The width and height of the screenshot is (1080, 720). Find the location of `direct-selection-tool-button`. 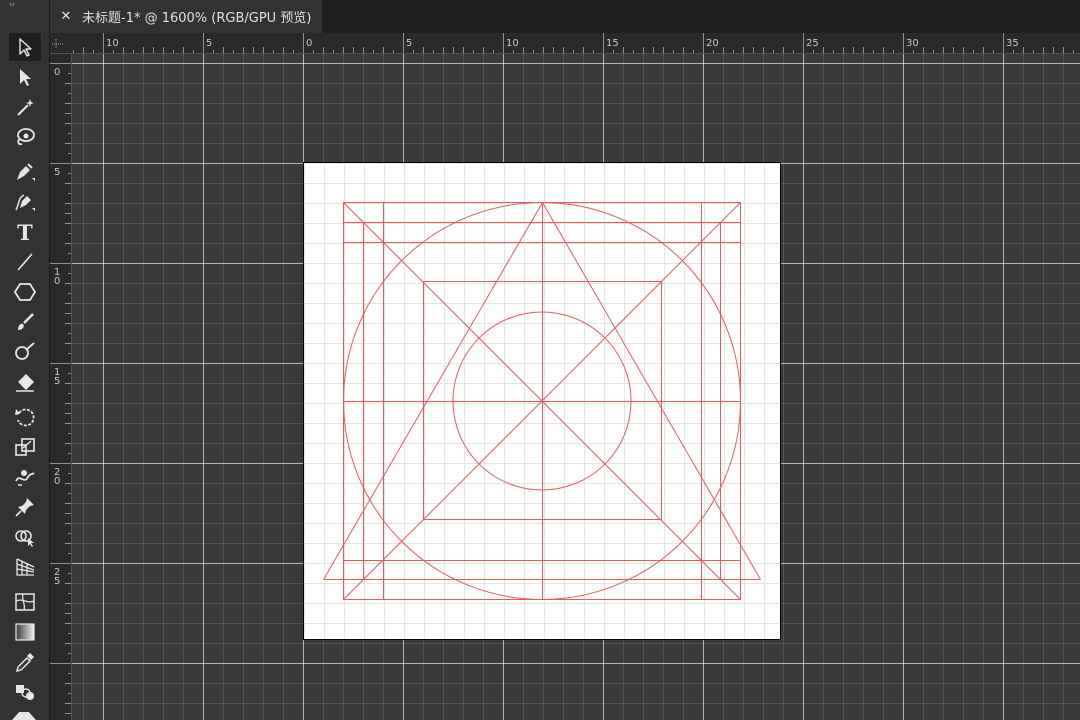

direct-selection-tool-button is located at coordinates (25, 77).